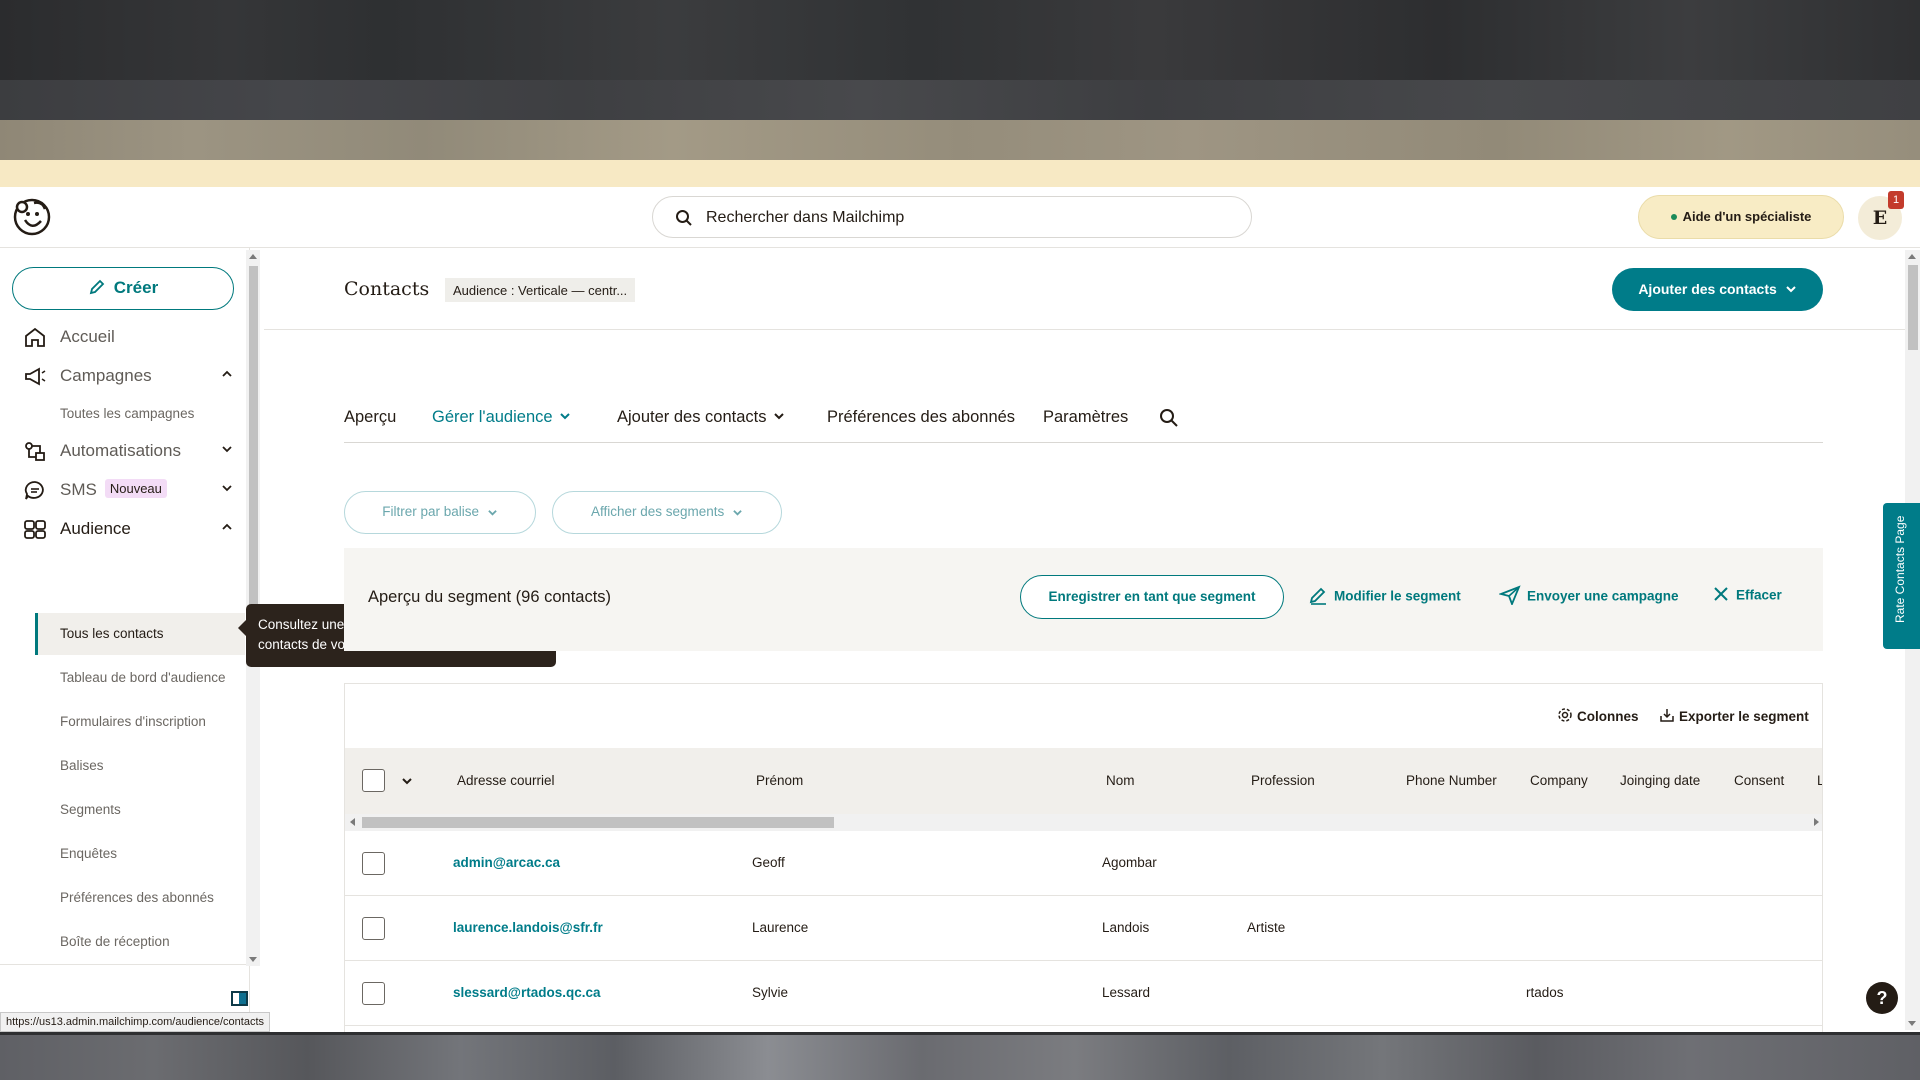  What do you see at coordinates (136, 287) in the screenshot?
I see `create-label: Créer` at bounding box center [136, 287].